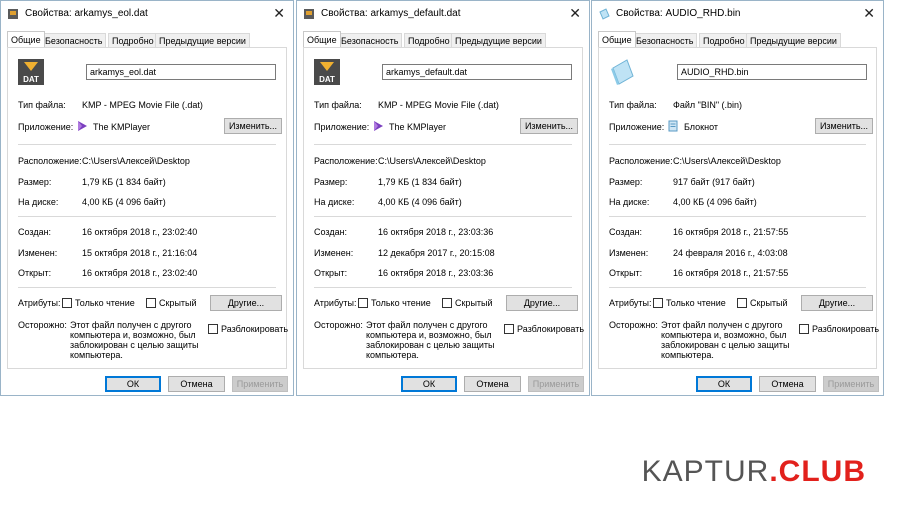 The width and height of the screenshot is (900, 506). I want to click on filename-field: AUDIO_RHD.bin, so click(772, 72).